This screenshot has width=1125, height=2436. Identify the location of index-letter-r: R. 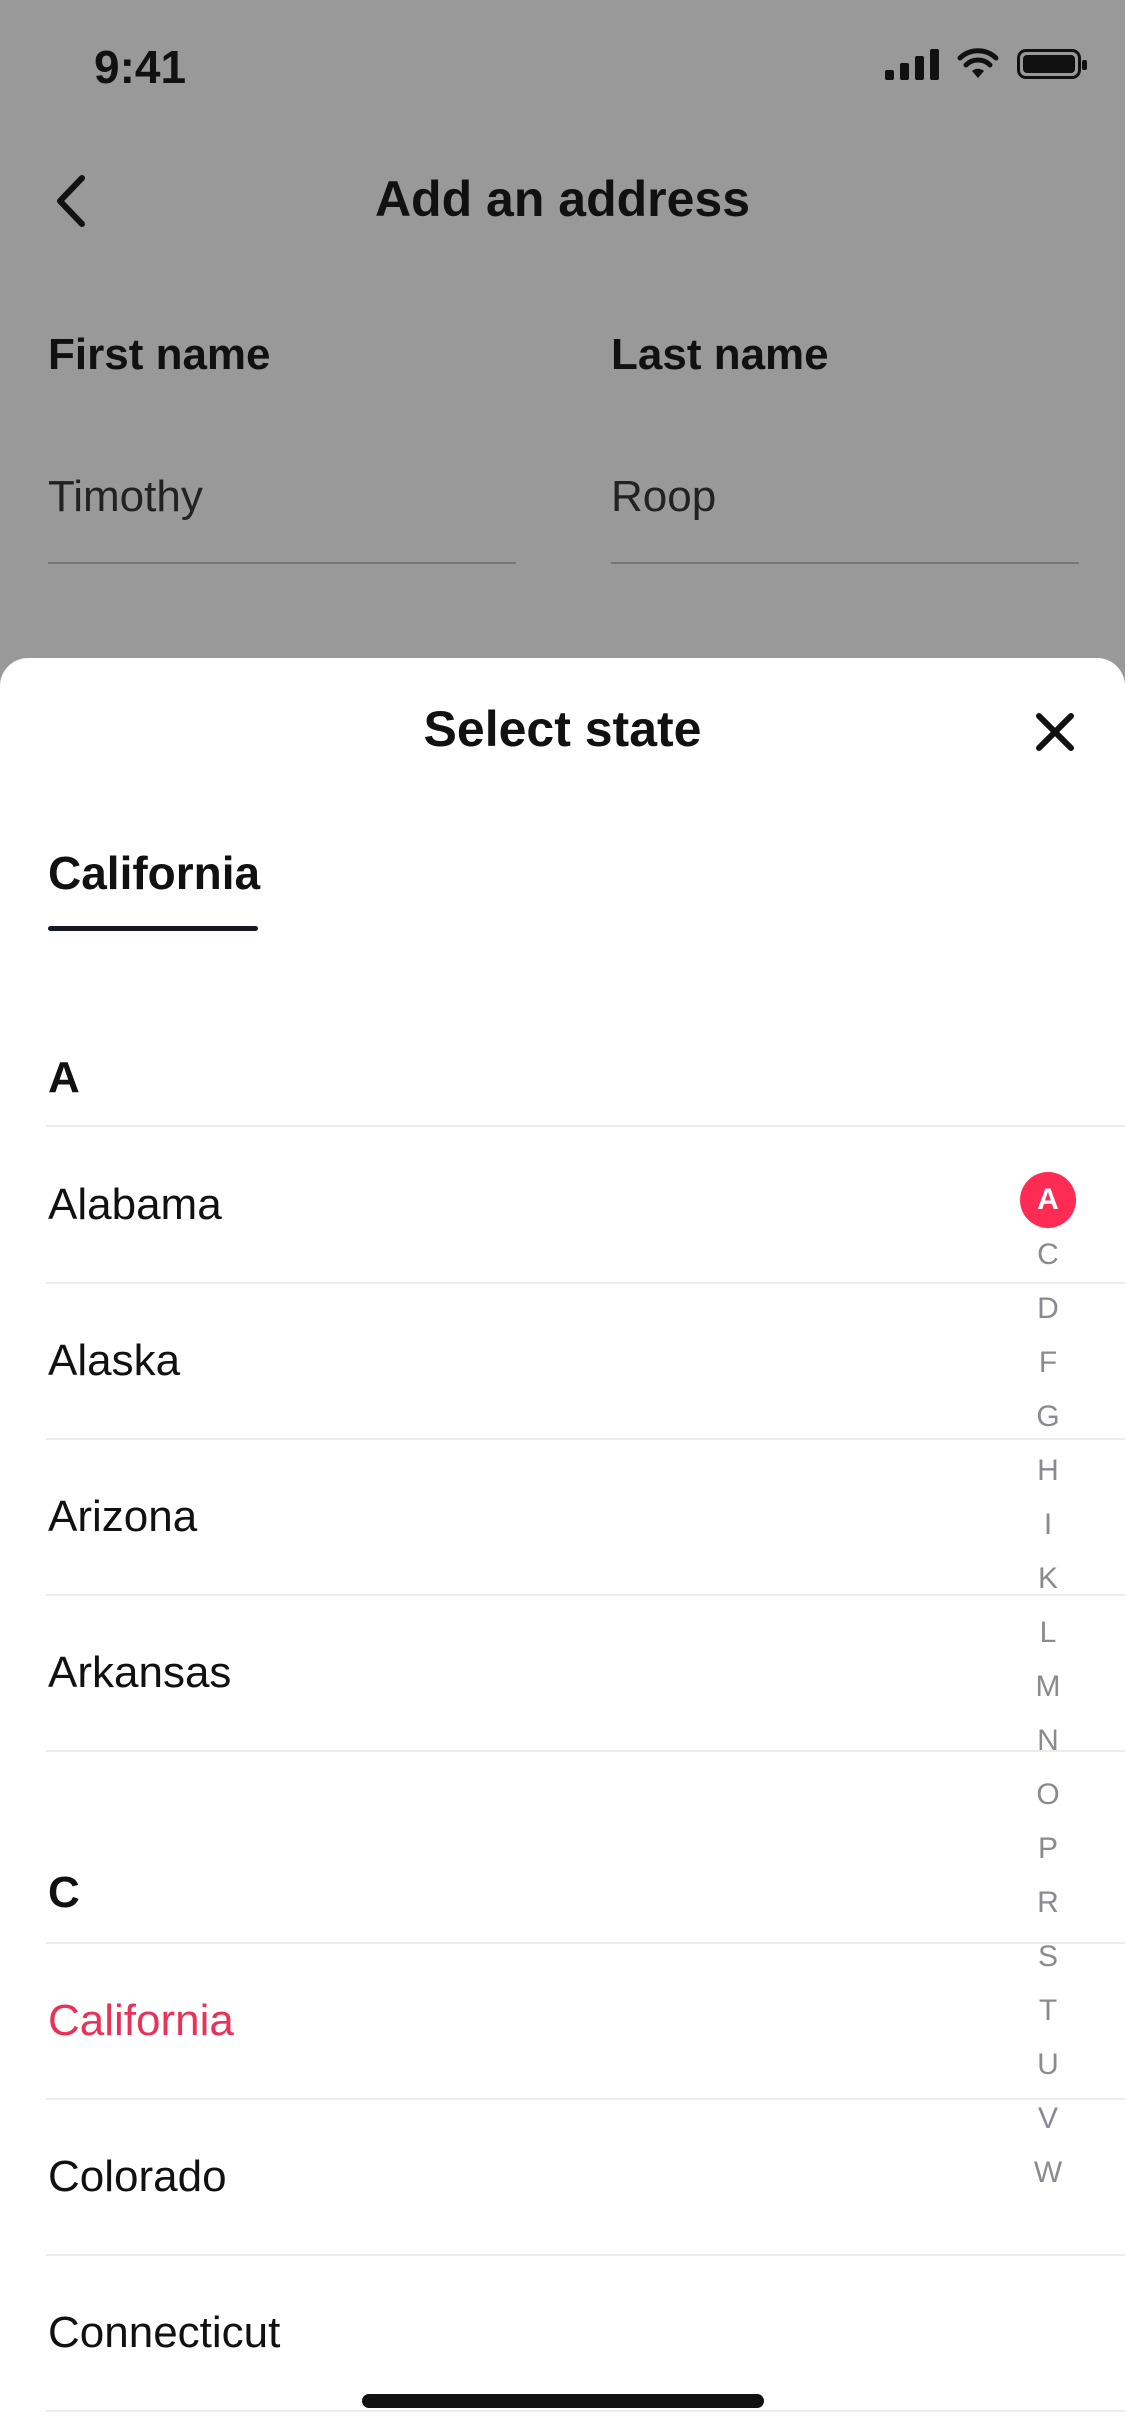
(1048, 1903).